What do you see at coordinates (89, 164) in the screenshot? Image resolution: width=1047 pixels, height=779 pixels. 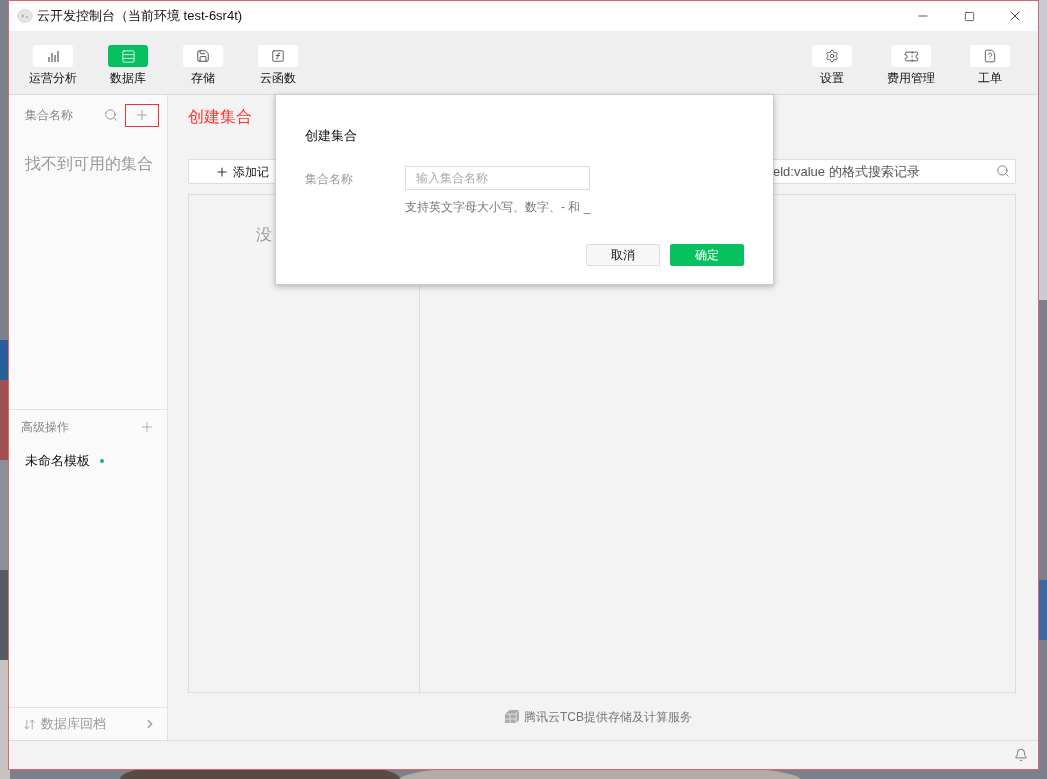 I see `empty-message: 找不到可用的集合` at bounding box center [89, 164].